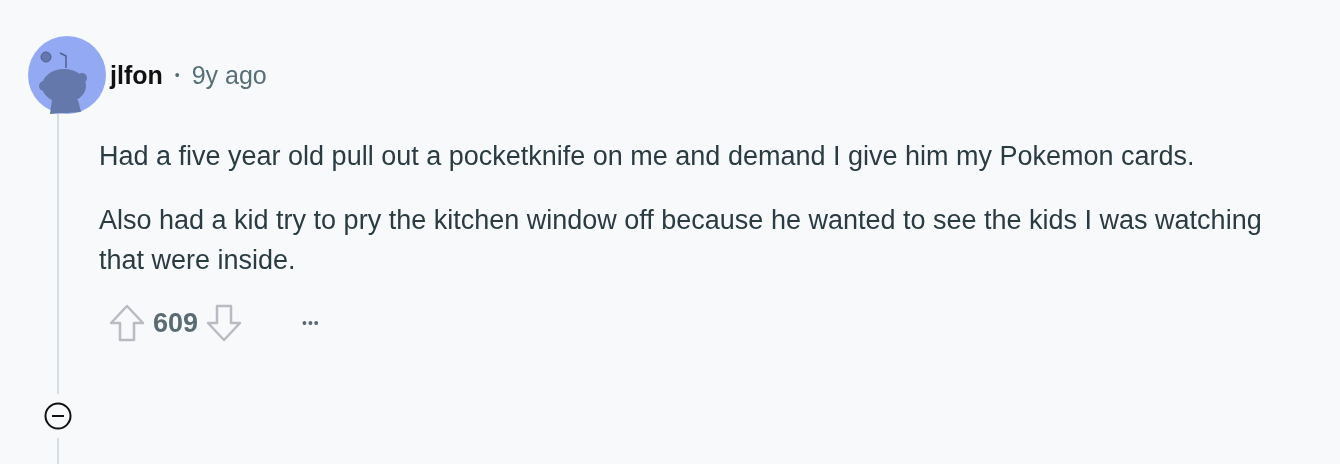 The height and width of the screenshot is (464, 1340). Describe the element at coordinates (229, 75) in the screenshot. I see `timestamp: 9y ago` at that location.